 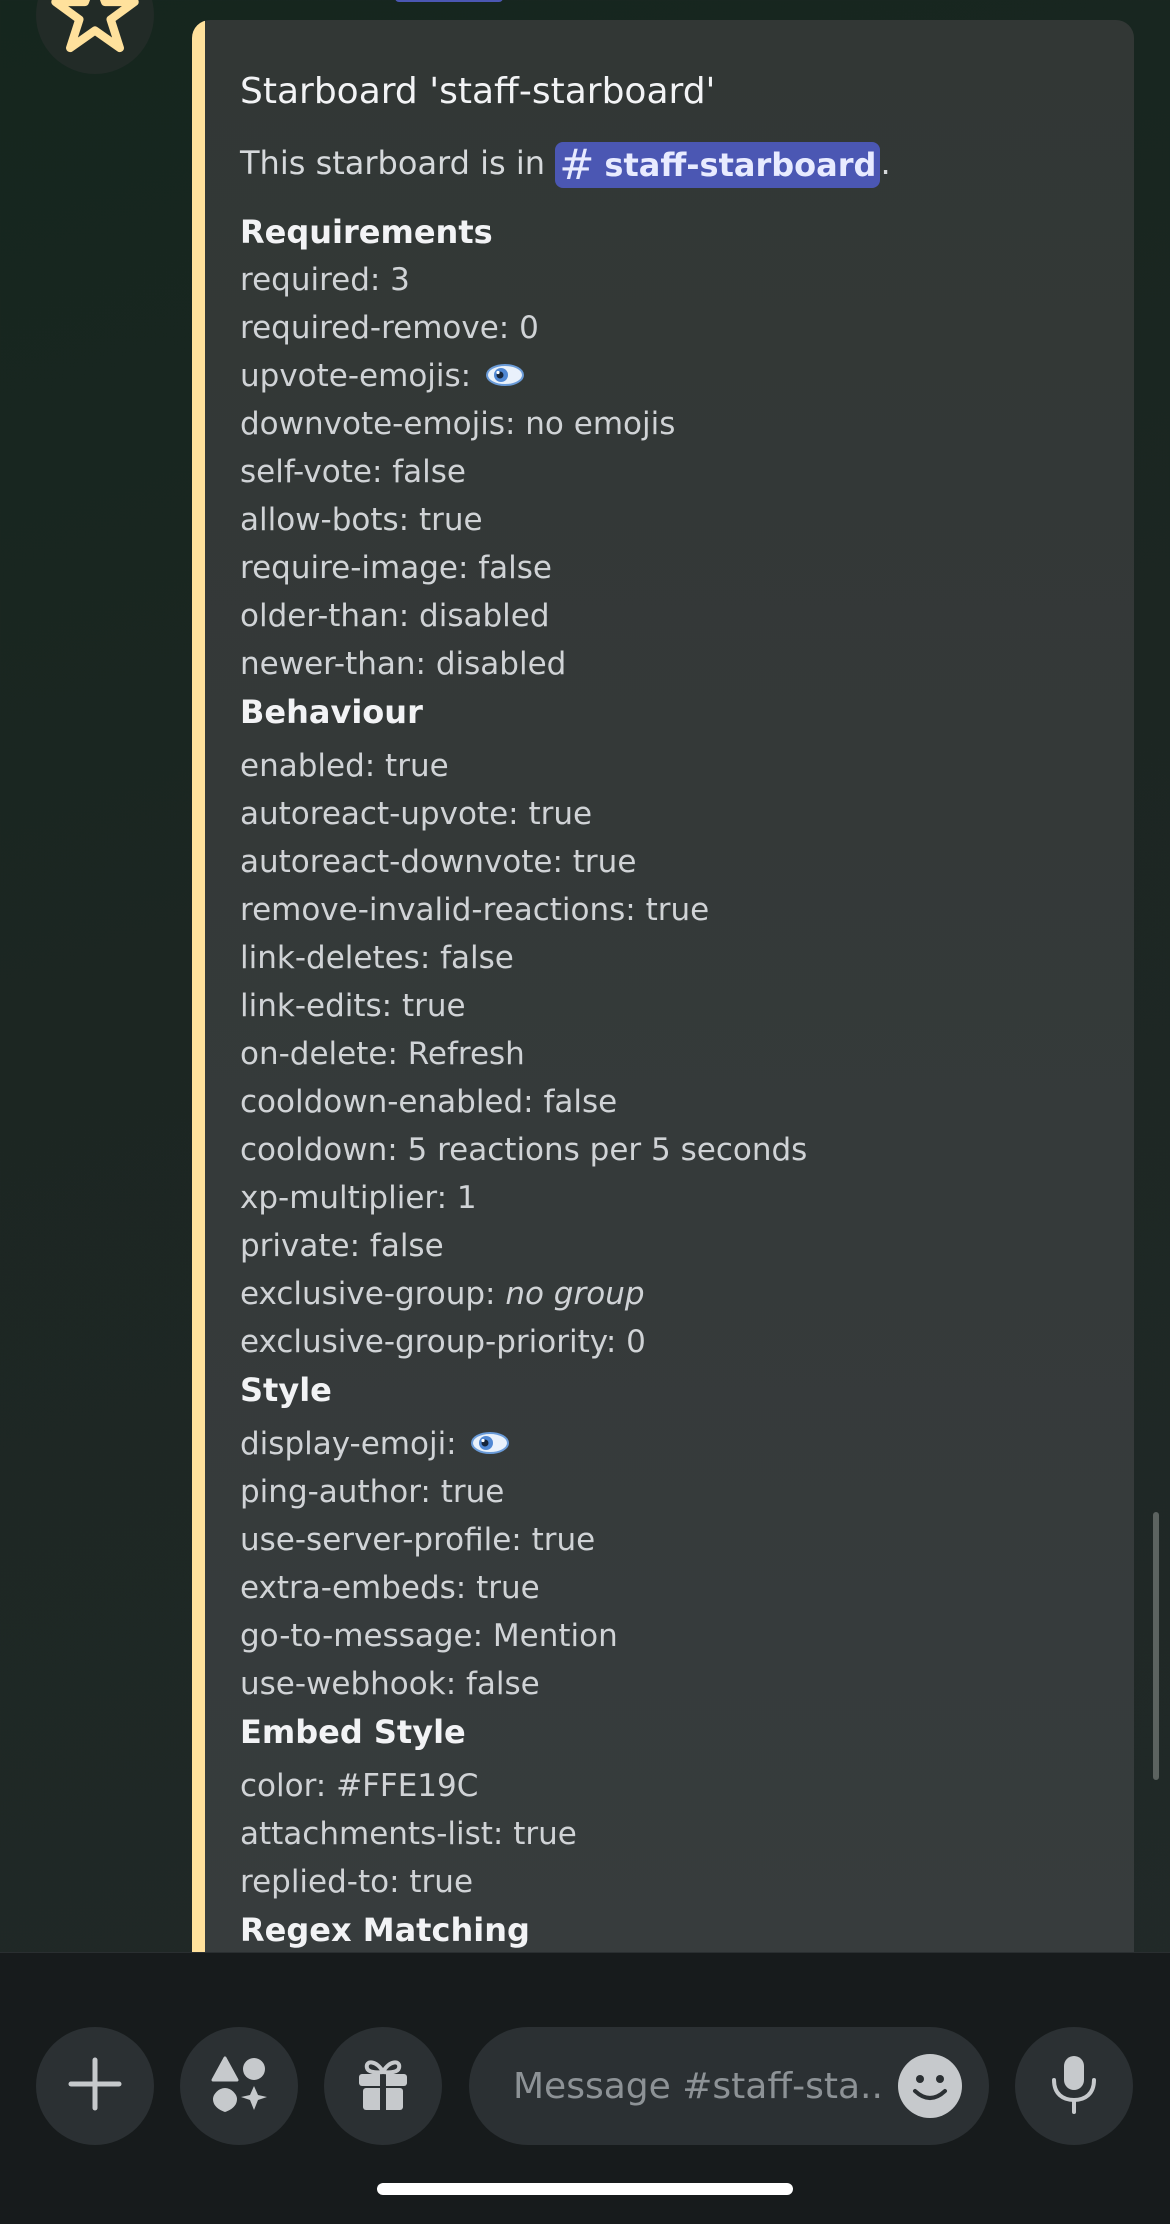 What do you see at coordinates (429, 1102) in the screenshot?
I see `config-row-cooldown-enabled: cooldown-enabled: false` at bounding box center [429, 1102].